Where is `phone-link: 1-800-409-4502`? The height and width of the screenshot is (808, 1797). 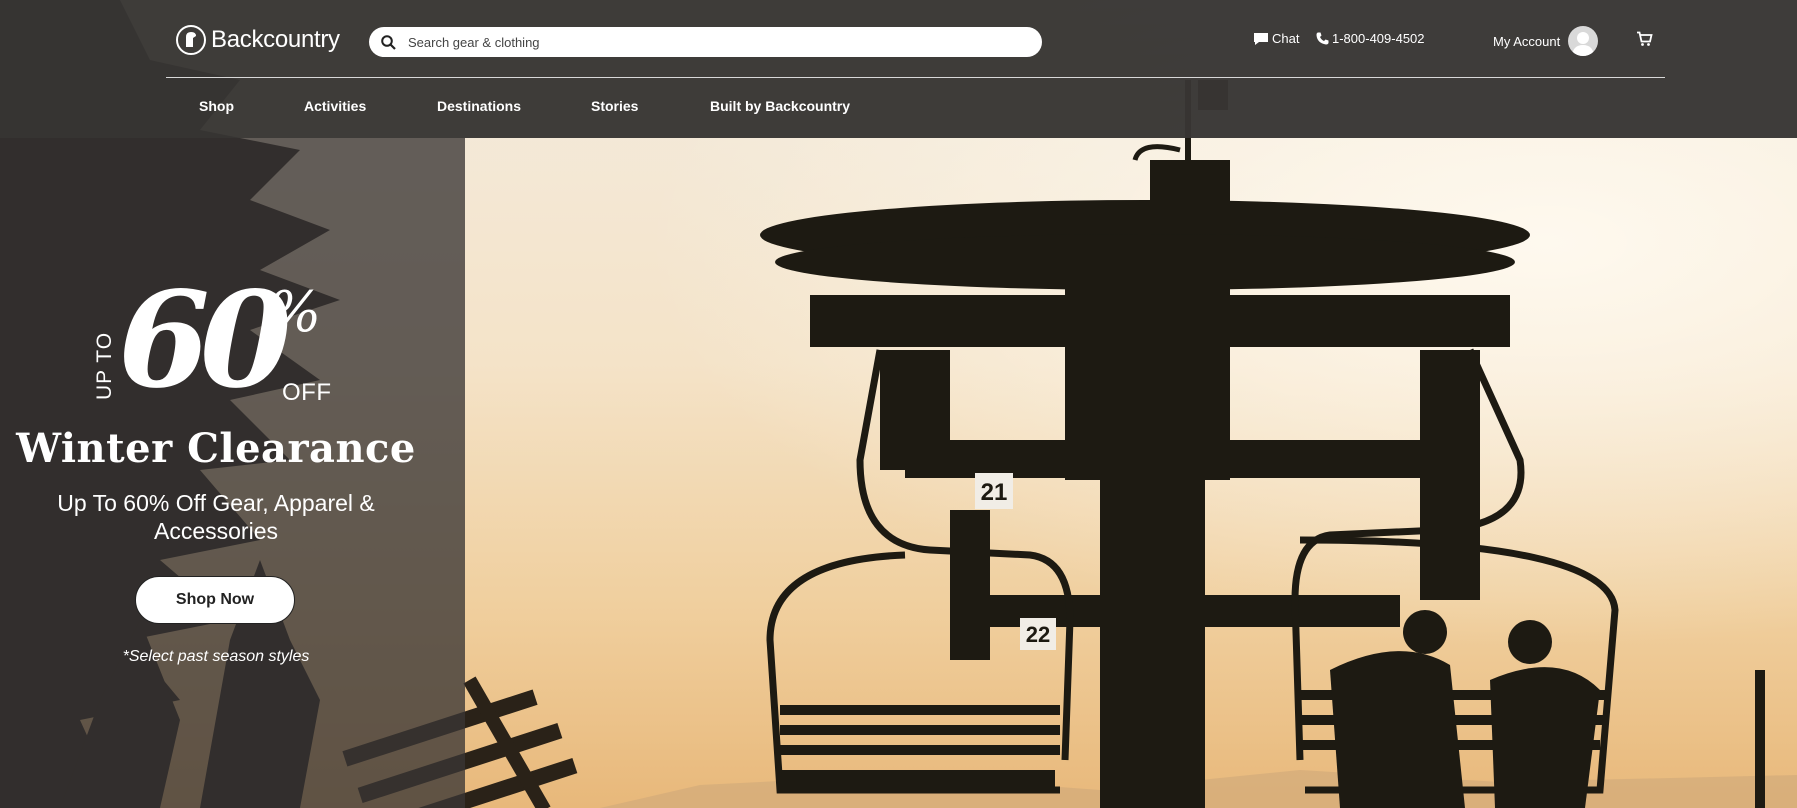
phone-link: 1-800-409-4502 is located at coordinates (1370, 38).